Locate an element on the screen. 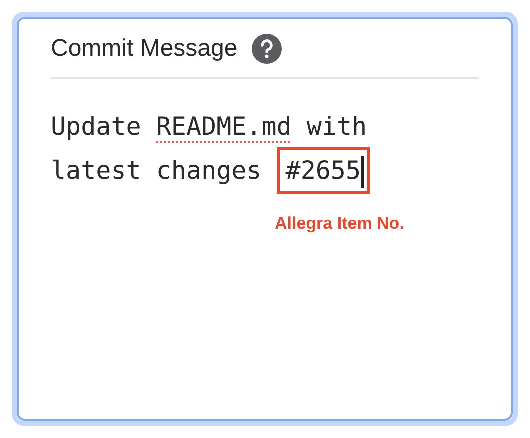 The height and width of the screenshot is (438, 530). text-cursor is located at coordinates (362, 172).